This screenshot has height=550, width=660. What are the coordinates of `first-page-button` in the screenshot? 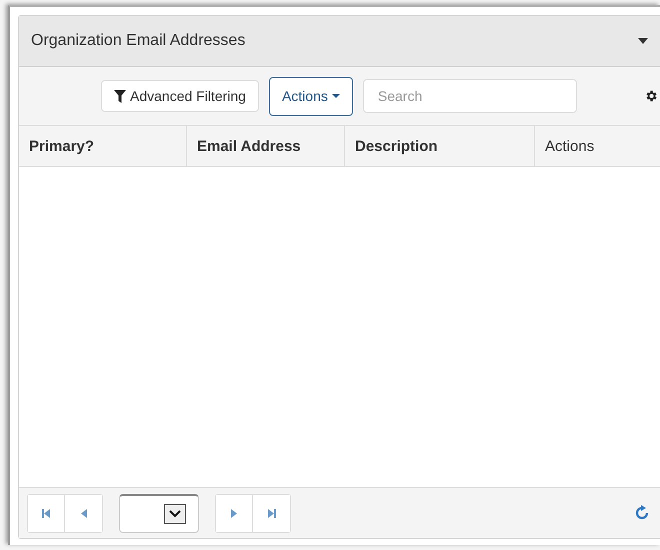 It's located at (46, 513).